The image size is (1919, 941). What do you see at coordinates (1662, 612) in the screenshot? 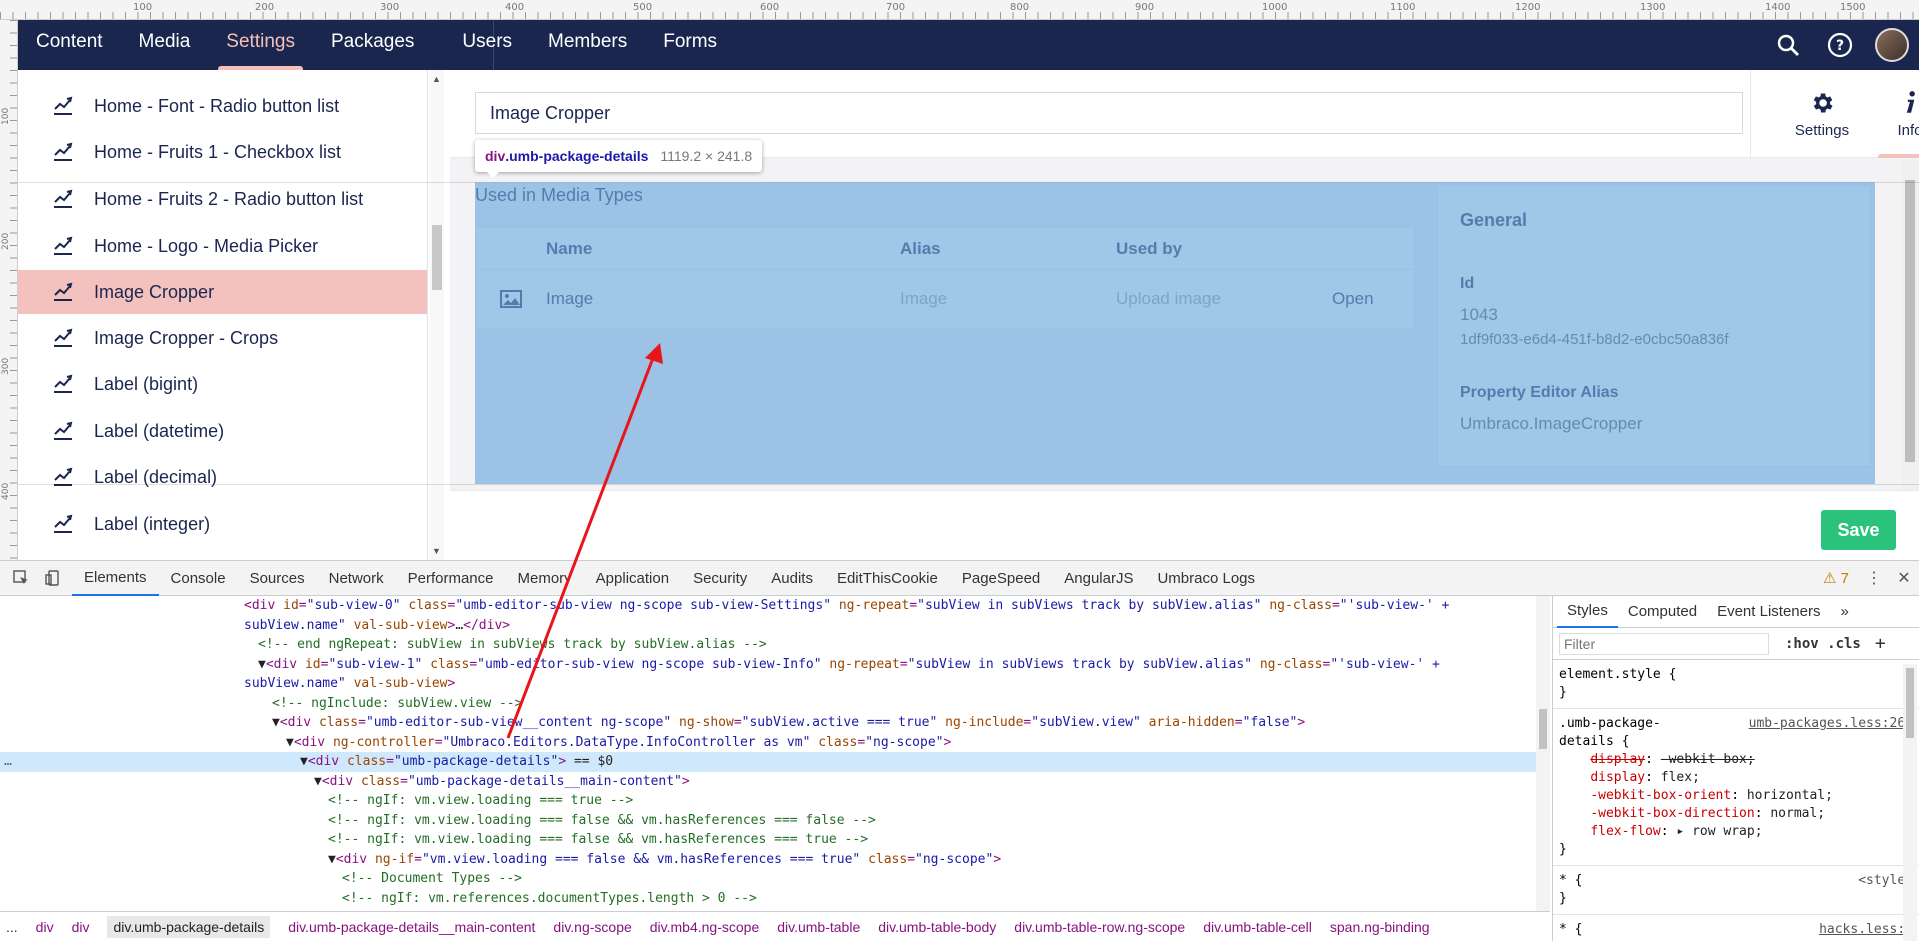
I see `tab-computed: Computed` at bounding box center [1662, 612].